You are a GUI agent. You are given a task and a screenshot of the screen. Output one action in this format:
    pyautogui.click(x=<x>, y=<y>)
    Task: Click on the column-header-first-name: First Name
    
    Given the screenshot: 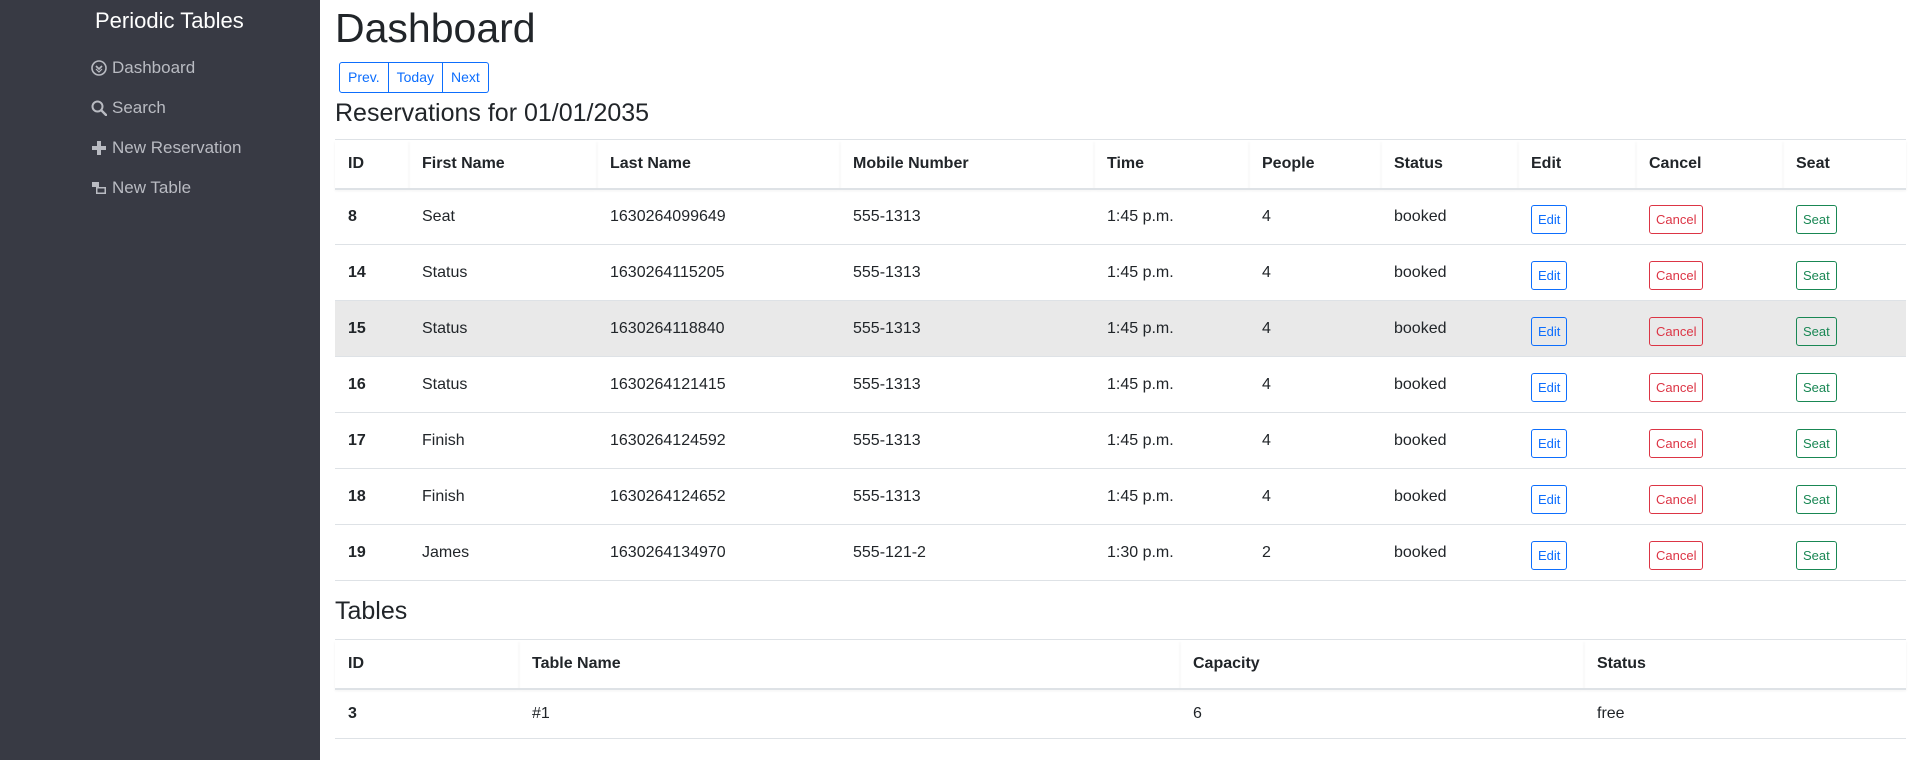 What is the action you would take?
    pyautogui.click(x=503, y=164)
    